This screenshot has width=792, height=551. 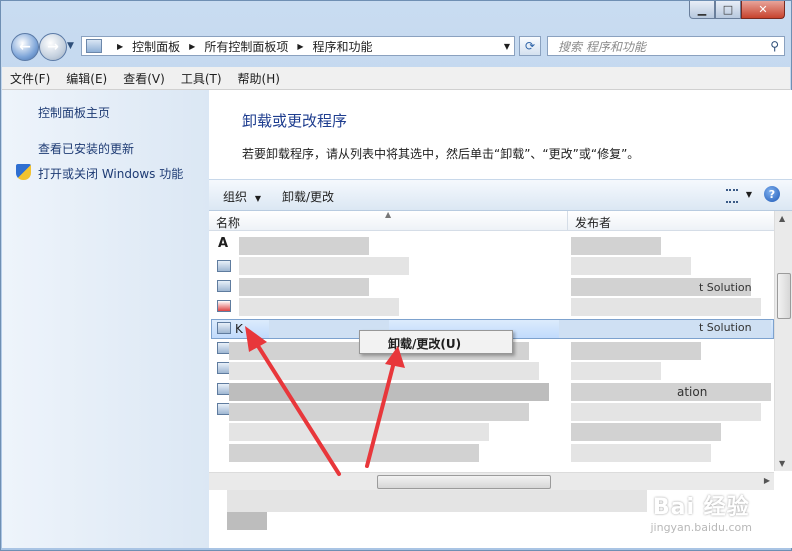 I want to click on baidu-watermark: Bai 经验 jingyan.baidu.com, so click(x=701, y=511).